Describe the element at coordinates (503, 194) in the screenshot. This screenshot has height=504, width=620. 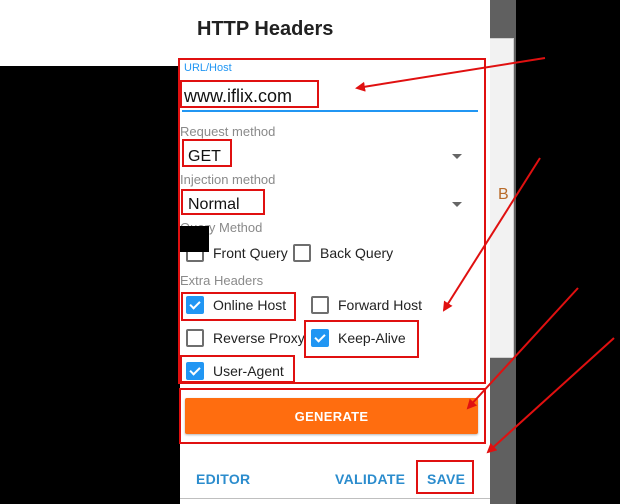
I see `background-partial-text: B` at that location.